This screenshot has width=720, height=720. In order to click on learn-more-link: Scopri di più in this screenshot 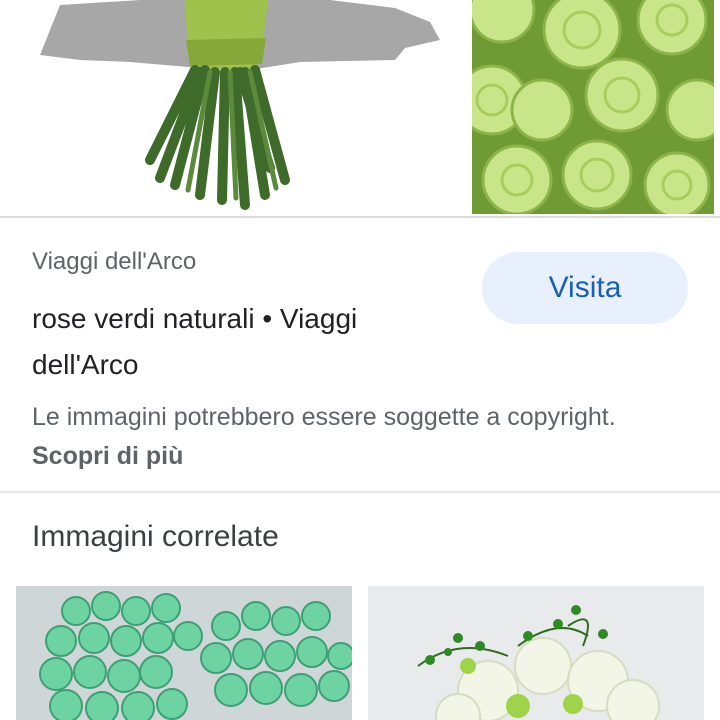, I will do `click(107, 456)`.